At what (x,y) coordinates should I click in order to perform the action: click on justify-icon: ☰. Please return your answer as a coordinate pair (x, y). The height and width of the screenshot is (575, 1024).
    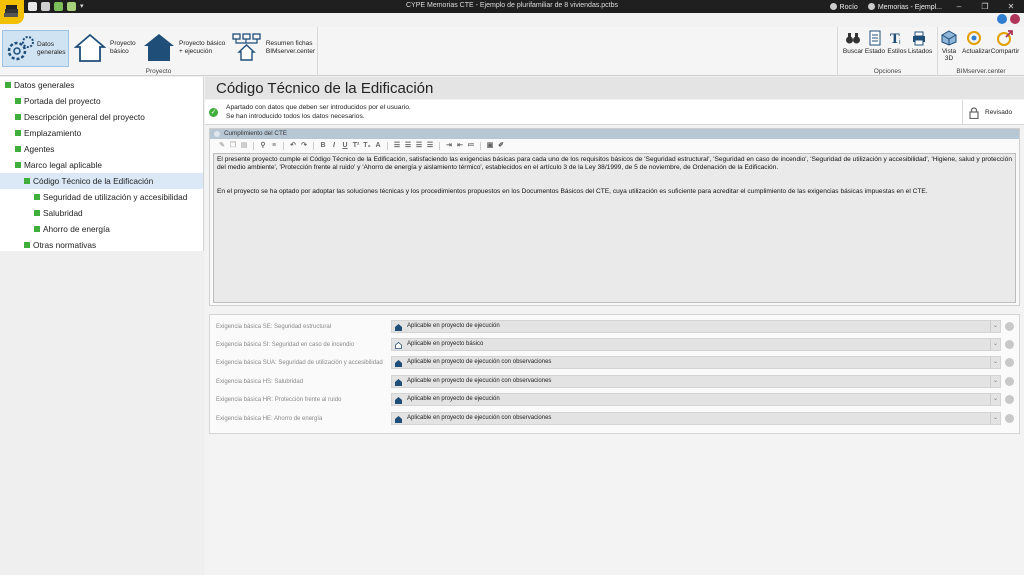
    Looking at the image, I should click on (430, 146).